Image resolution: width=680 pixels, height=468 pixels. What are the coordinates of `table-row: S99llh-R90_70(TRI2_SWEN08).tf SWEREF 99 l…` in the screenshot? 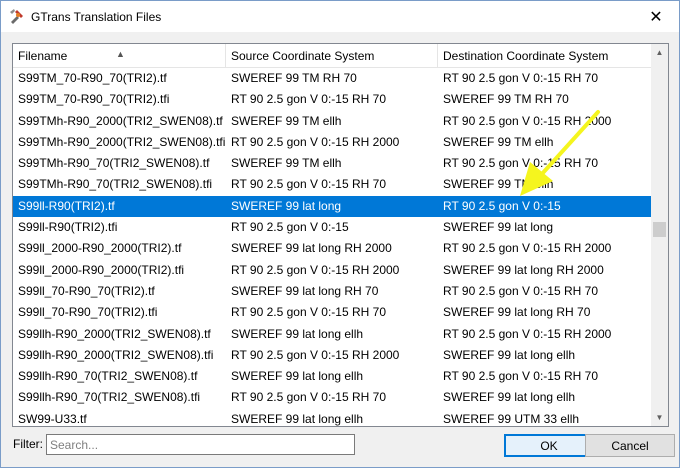 It's located at (332, 376).